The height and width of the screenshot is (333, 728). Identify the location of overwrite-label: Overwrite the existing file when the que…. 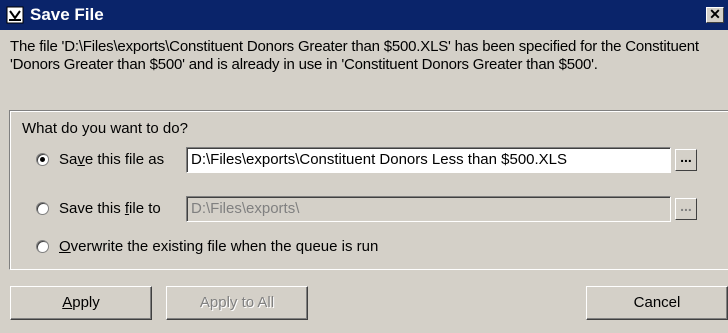
(218, 246).